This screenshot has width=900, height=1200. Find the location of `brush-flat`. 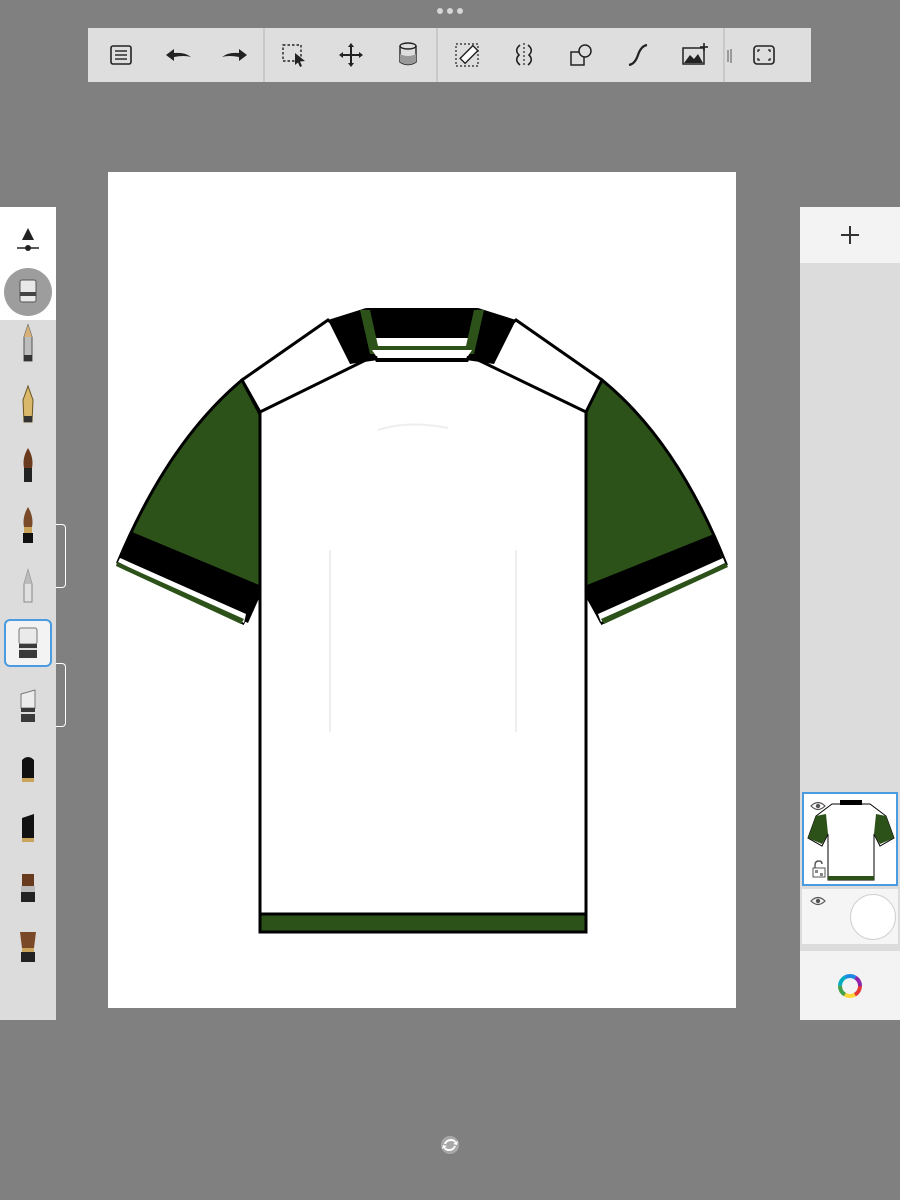

brush-flat is located at coordinates (28, 887).